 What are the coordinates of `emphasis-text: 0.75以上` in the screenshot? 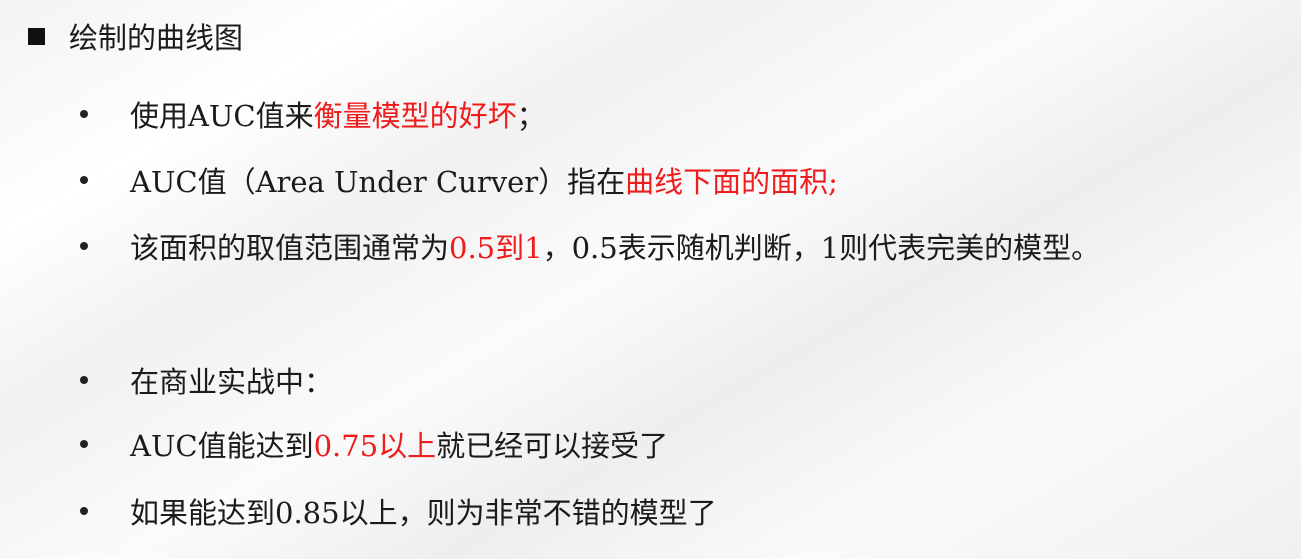 It's located at (375, 446).